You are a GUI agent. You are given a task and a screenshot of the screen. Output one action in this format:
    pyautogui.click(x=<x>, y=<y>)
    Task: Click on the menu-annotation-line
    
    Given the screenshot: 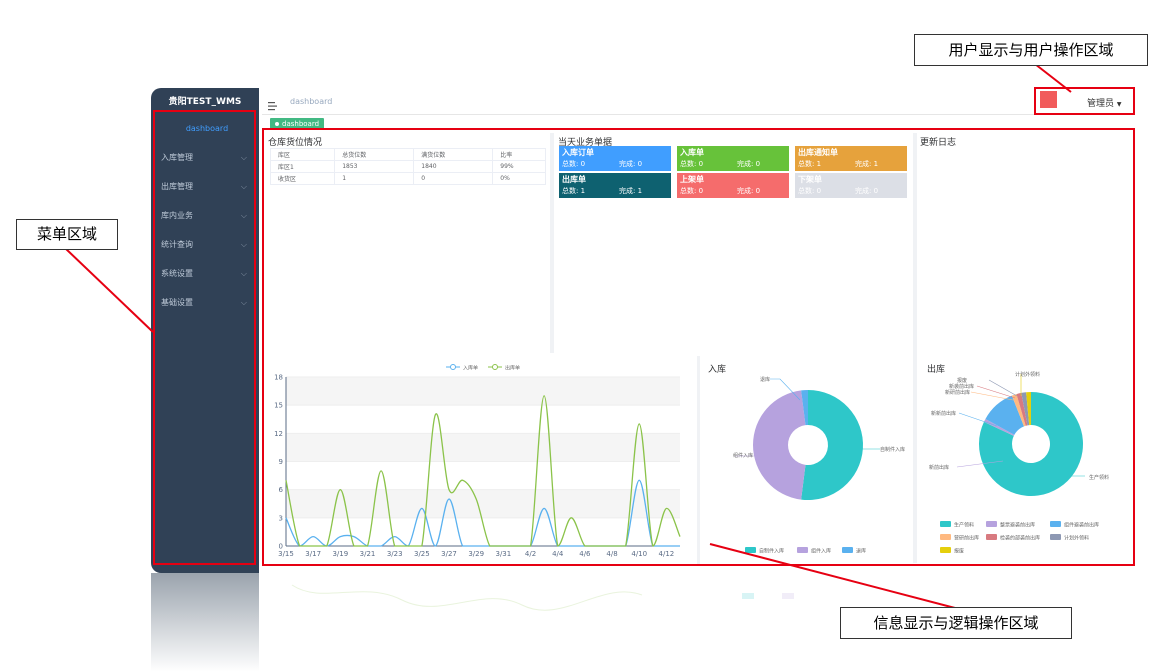 What is the action you would take?
    pyautogui.click(x=109, y=290)
    